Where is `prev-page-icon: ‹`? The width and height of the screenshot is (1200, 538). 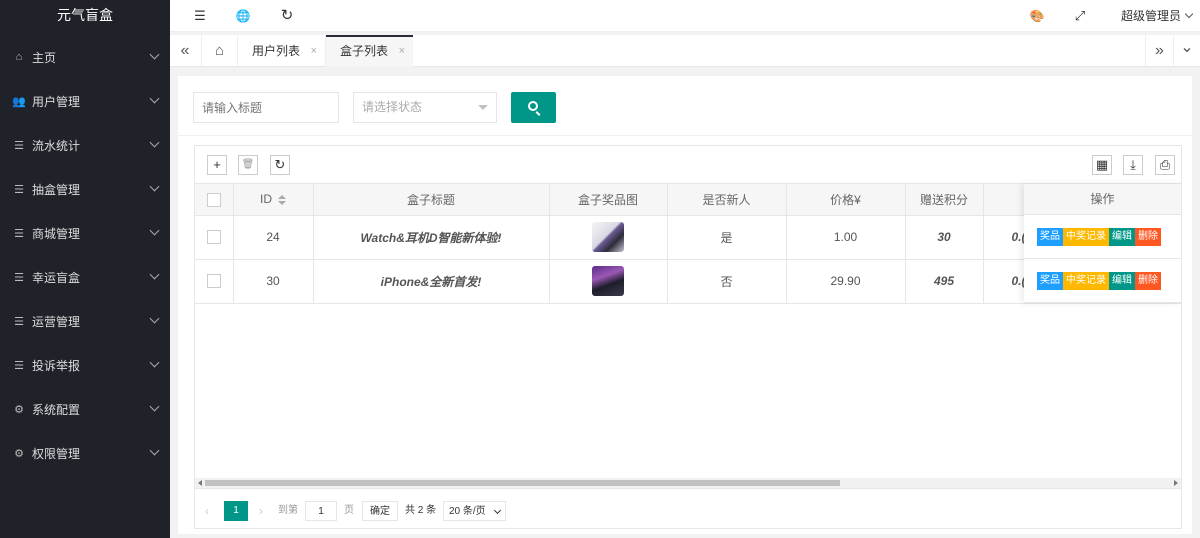 prev-page-icon: ‹ is located at coordinates (207, 511).